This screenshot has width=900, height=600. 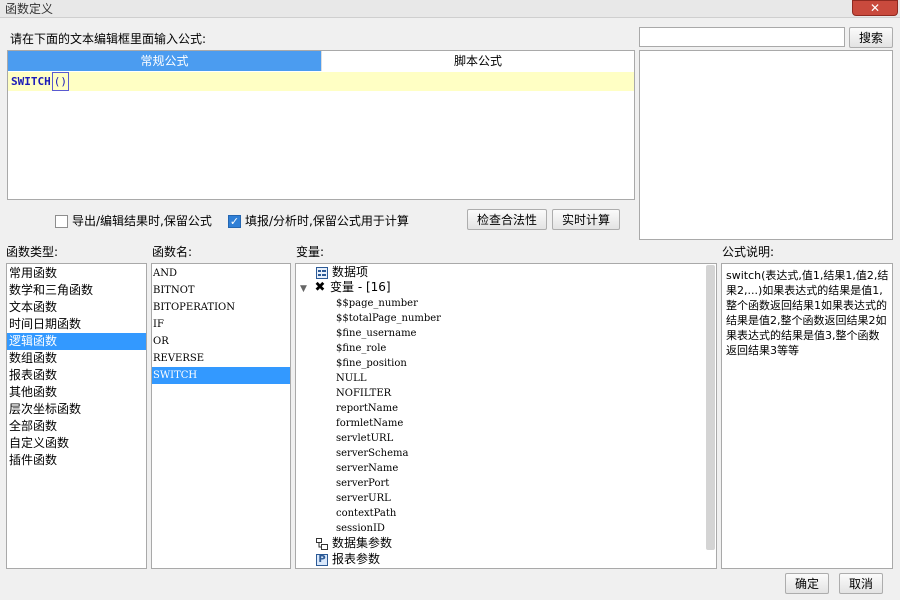 What do you see at coordinates (376, 333) in the screenshot?
I see `variable-item: $fine_username` at bounding box center [376, 333].